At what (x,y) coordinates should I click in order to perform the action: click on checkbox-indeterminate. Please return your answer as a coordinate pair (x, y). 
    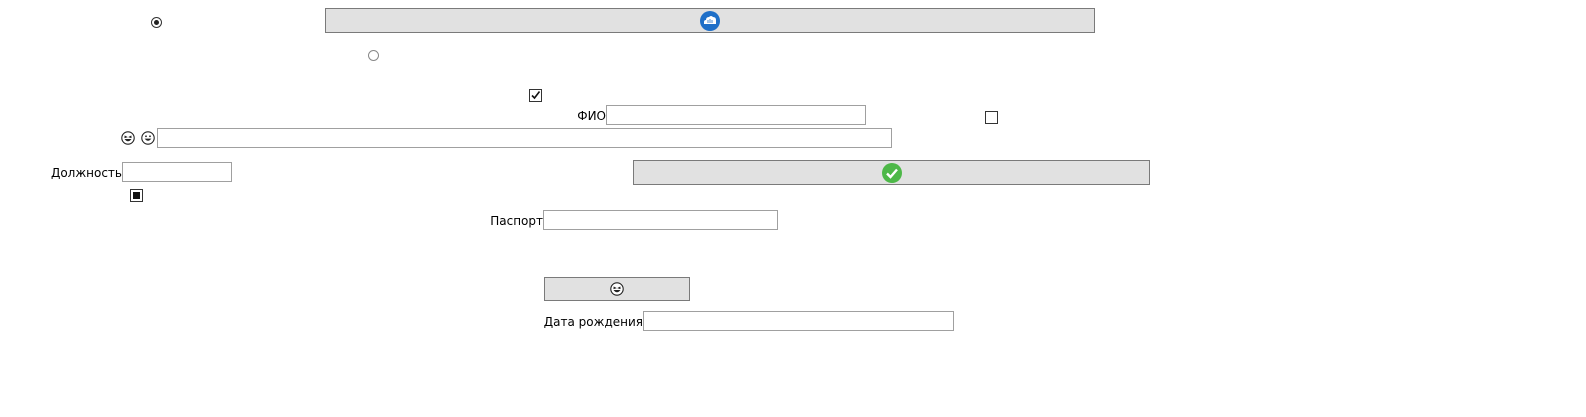
    Looking at the image, I should click on (136, 195).